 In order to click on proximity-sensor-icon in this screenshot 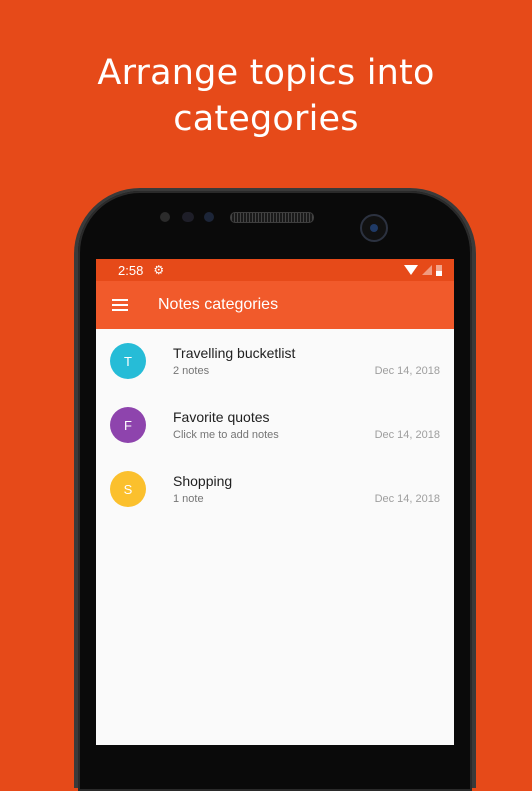, I will do `click(165, 217)`.